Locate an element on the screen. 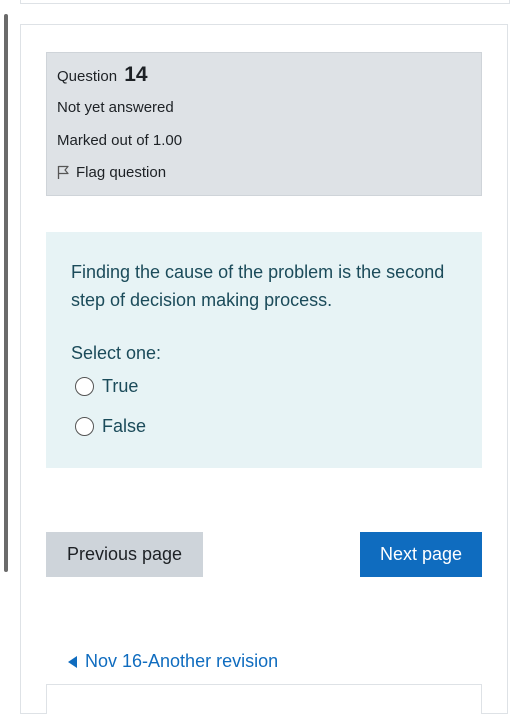  answer-option-label: False is located at coordinates (124, 426).